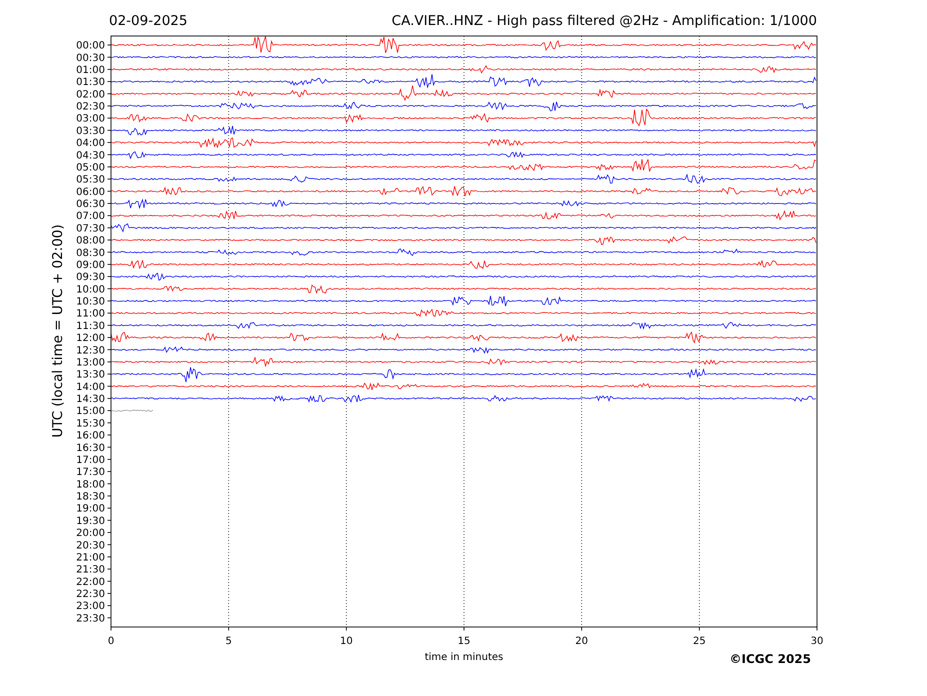  I want to click on y-axis-label: UTC (local time = UTC + 02:00), so click(58, 331).